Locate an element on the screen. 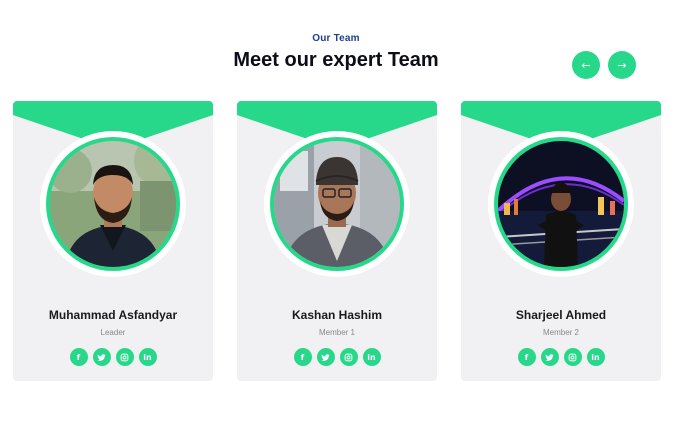  member-role: Member 1 is located at coordinates (336, 332).